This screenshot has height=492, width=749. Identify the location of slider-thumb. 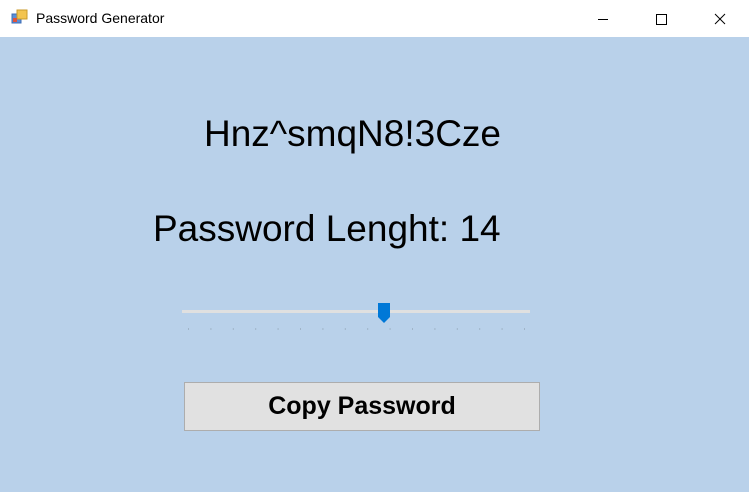
(384, 313).